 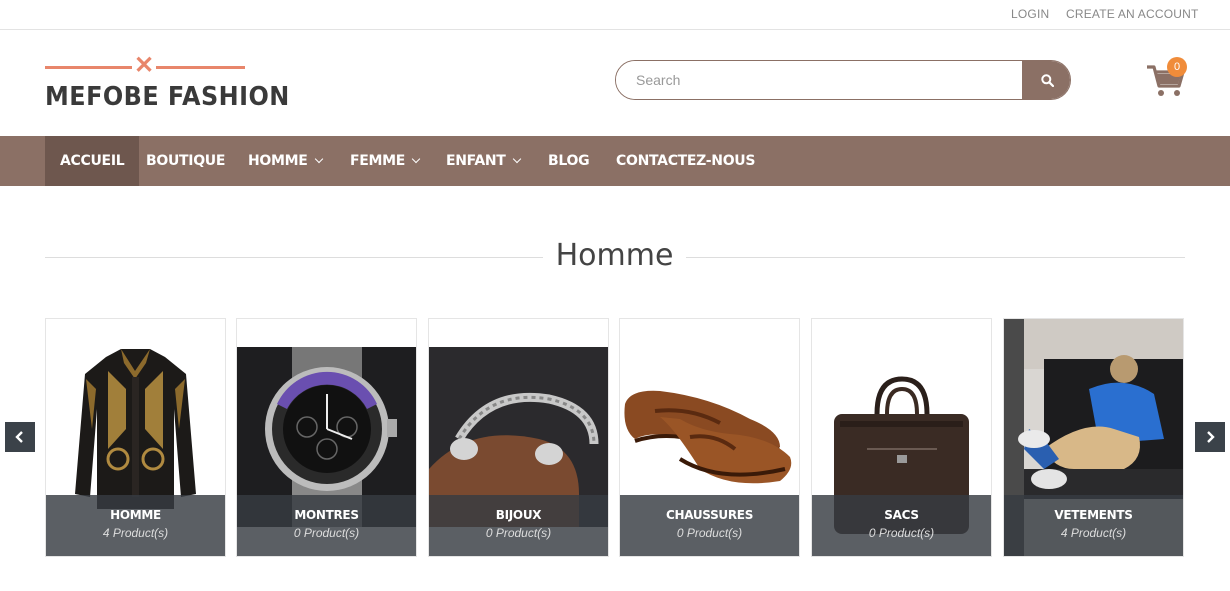 I want to click on search-button, so click(x=1046, y=80).